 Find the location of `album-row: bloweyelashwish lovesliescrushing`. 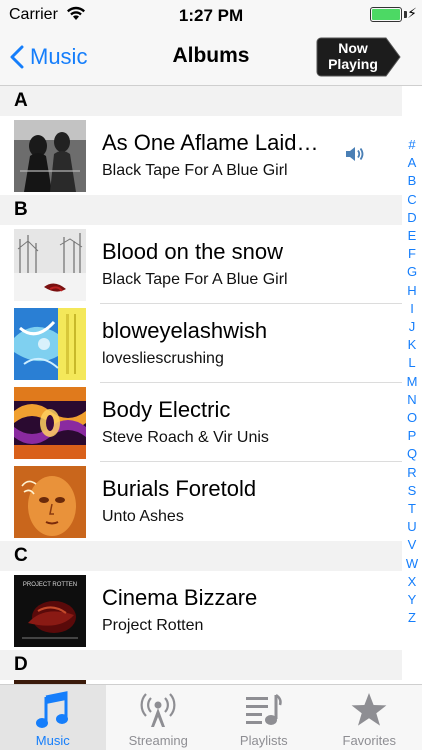

album-row: bloweyelashwish lovesliescrushing is located at coordinates (201, 343).